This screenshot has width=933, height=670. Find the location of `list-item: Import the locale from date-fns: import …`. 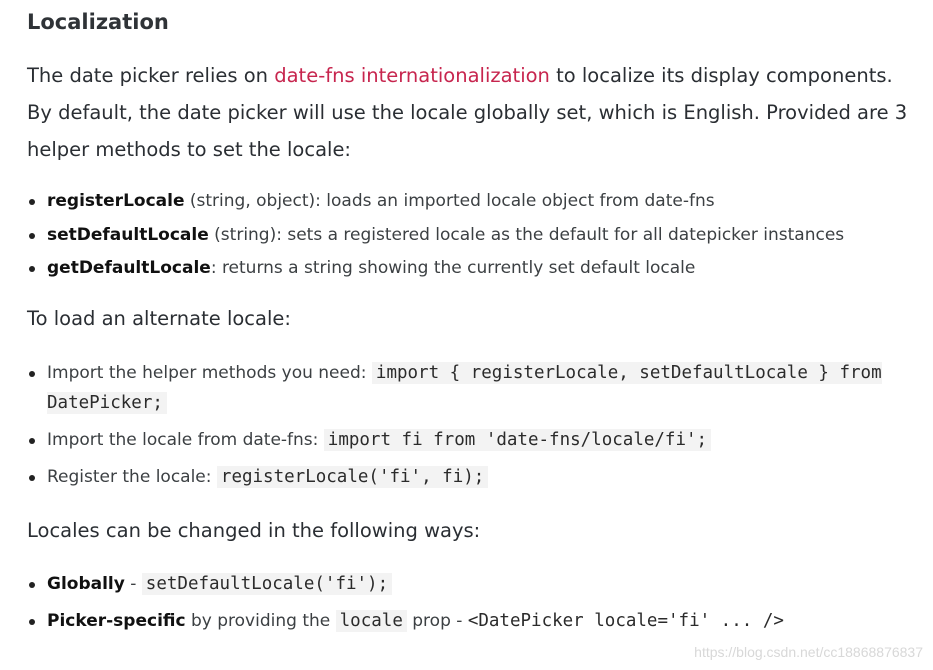

list-item: Import the locale from date-fns: import … is located at coordinates (467, 440).